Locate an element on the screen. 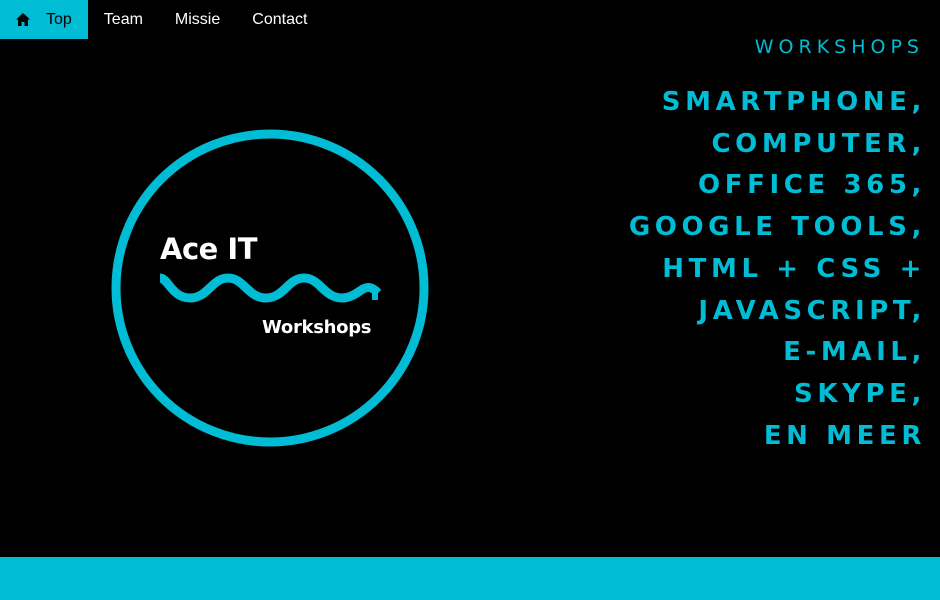 This screenshot has width=940, height=600. topic-item: GOOGLE TOOLS, is located at coordinates (777, 227).